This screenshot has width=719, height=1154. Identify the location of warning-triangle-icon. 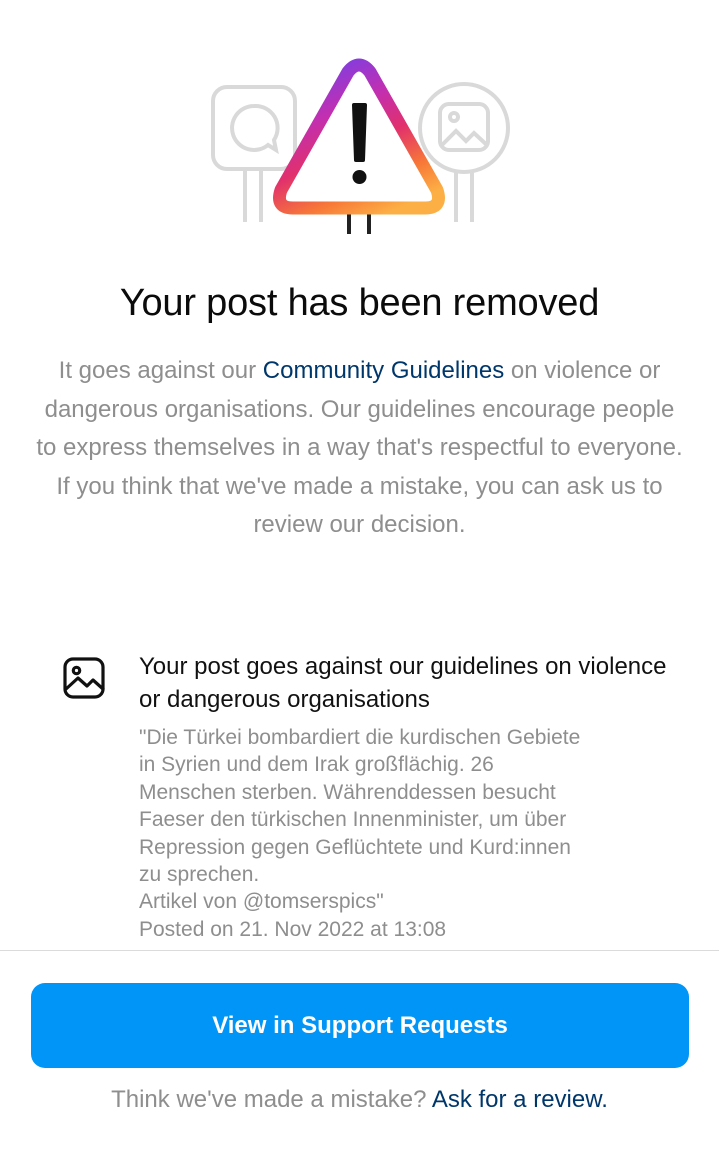
(359, 146).